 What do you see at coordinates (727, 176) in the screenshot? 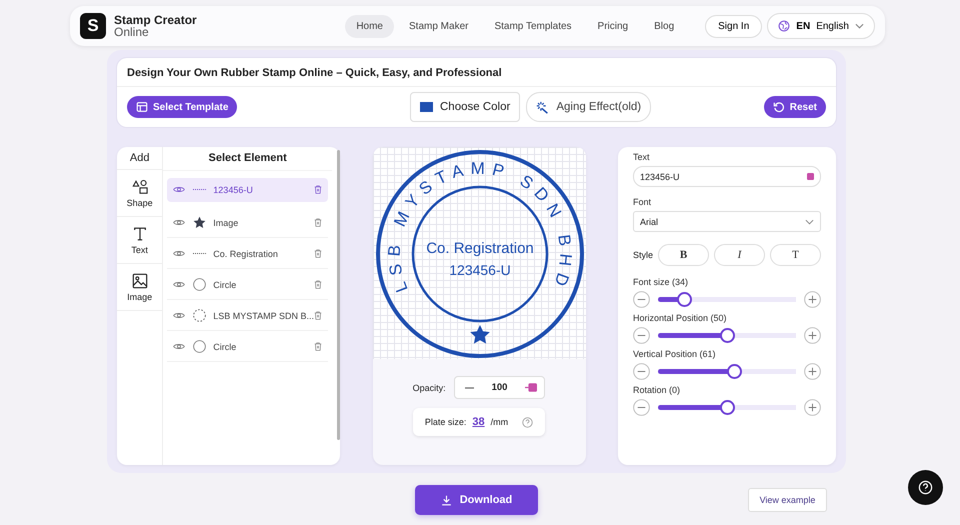
I see `text-input: 123456-U` at bounding box center [727, 176].